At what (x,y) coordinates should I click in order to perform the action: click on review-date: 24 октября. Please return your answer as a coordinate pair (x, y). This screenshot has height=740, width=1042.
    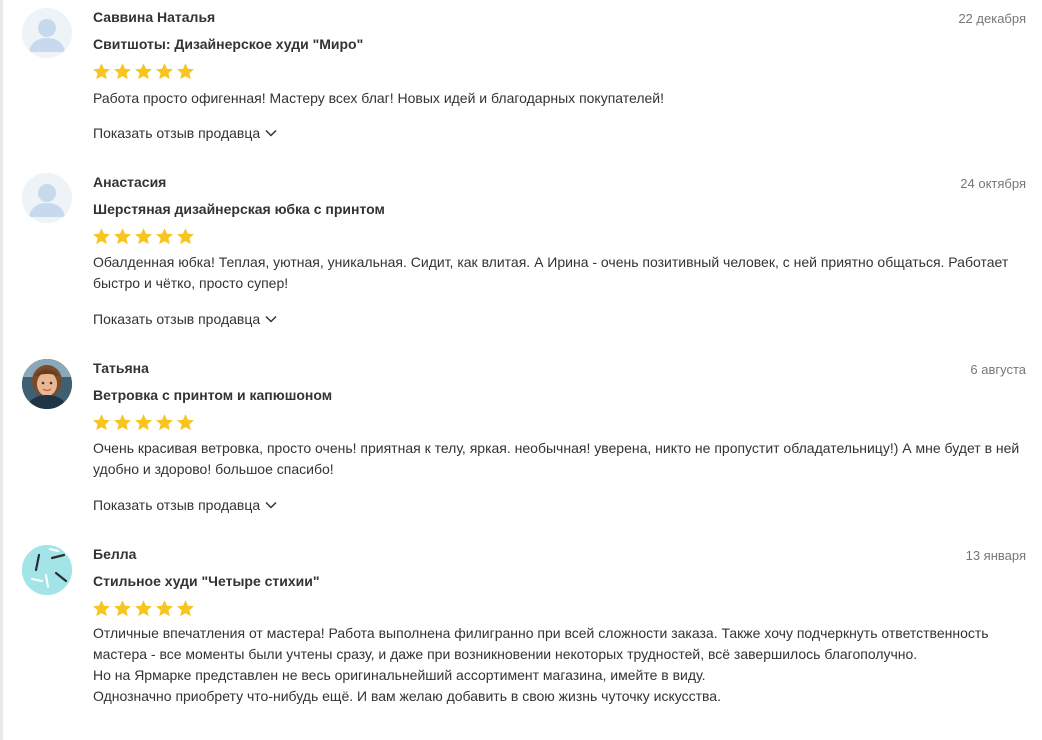
    Looking at the image, I should click on (993, 183).